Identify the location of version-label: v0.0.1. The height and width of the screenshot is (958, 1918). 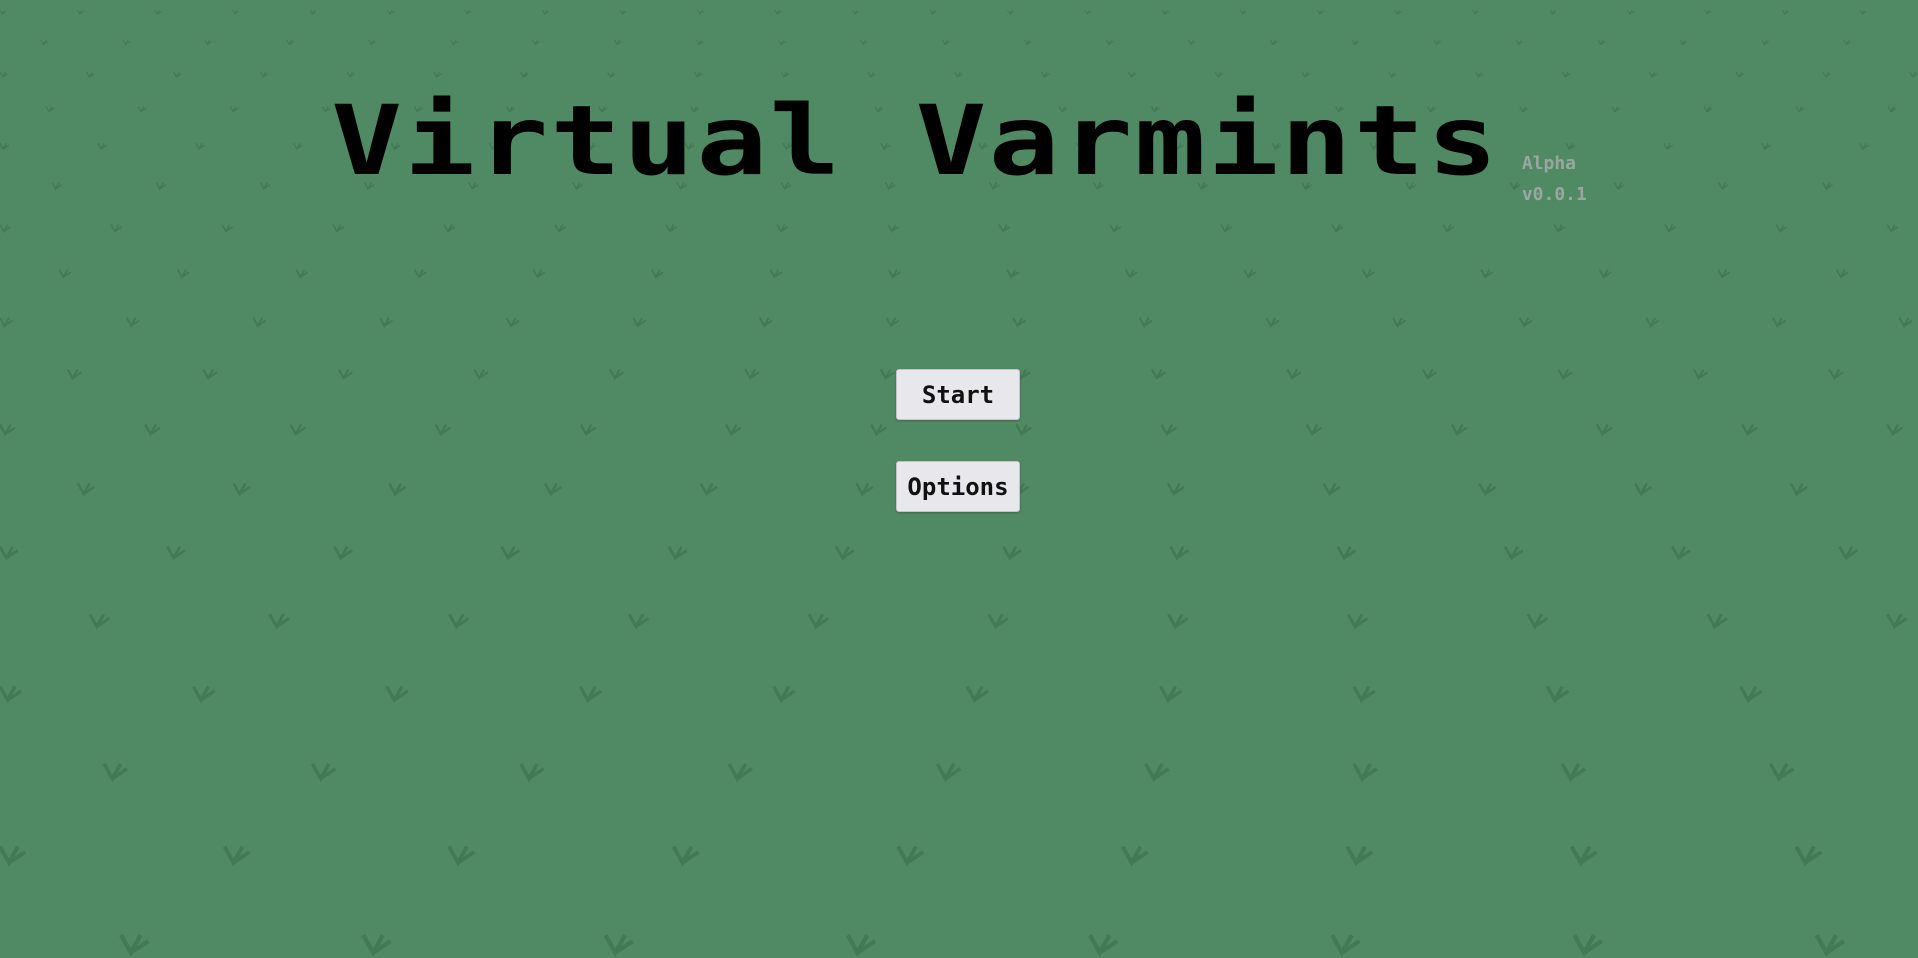
(1554, 194).